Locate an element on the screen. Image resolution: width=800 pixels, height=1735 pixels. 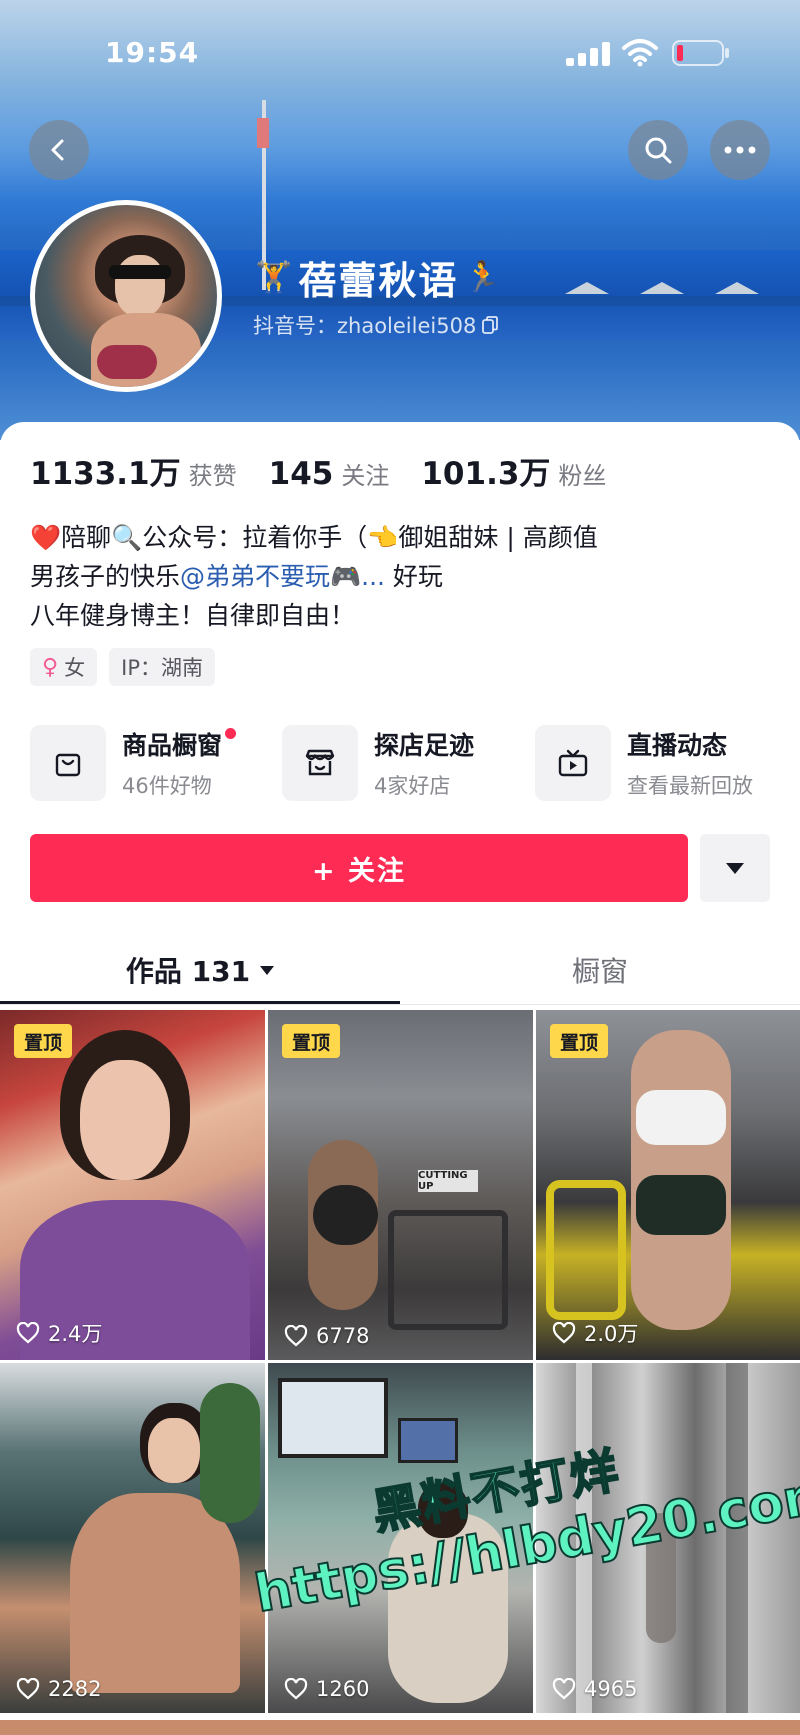
likes-count: 1260 is located at coordinates (343, 1689).